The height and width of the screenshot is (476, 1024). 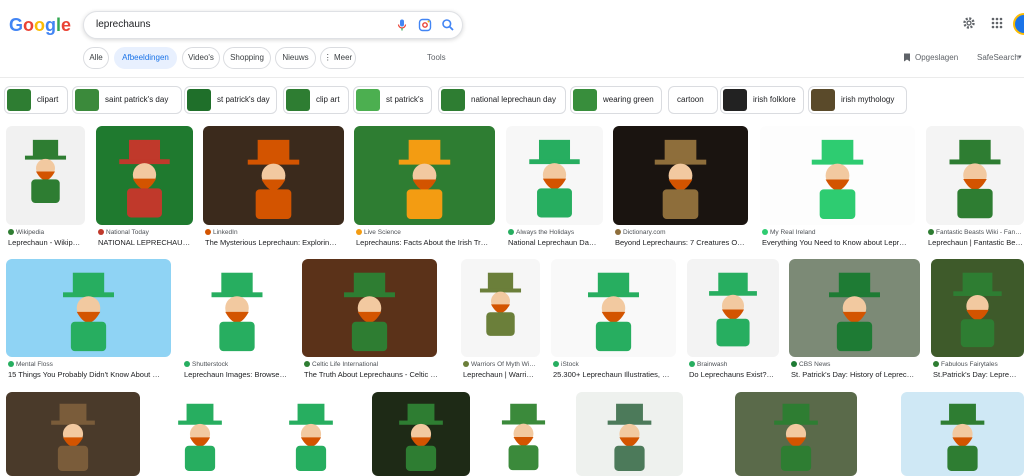 What do you see at coordinates (1018, 24) in the screenshot?
I see `account-avatar` at bounding box center [1018, 24].